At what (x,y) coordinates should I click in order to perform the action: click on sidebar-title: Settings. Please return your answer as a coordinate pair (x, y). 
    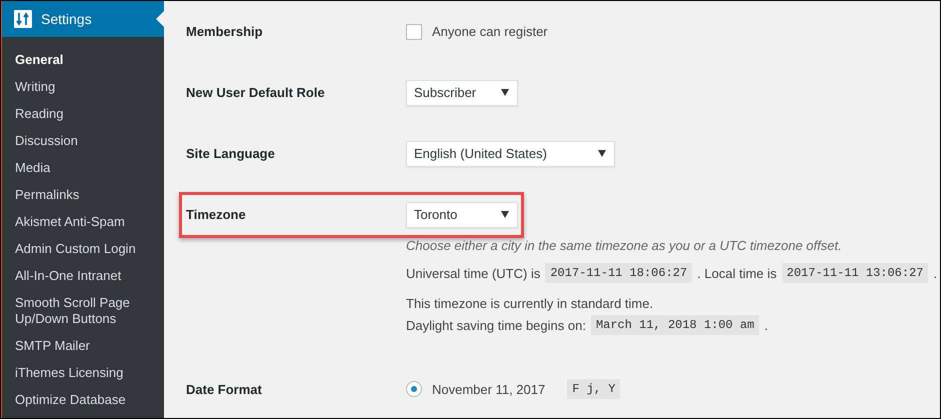
    Looking at the image, I should click on (66, 19).